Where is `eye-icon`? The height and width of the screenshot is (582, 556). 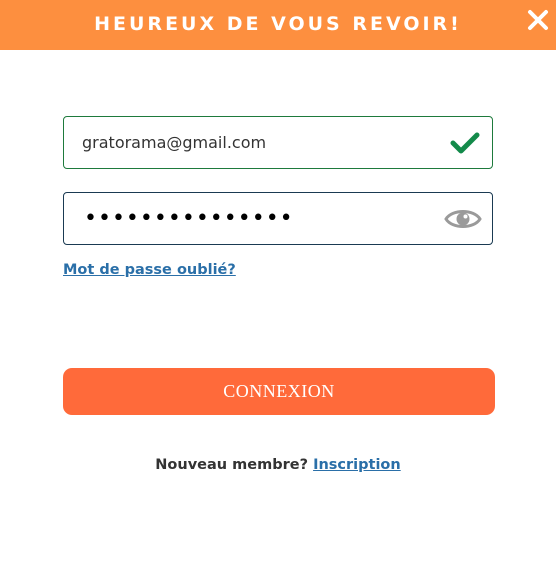 eye-icon is located at coordinates (463, 219).